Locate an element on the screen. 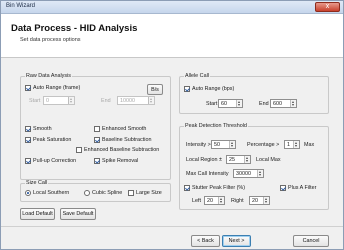 This screenshot has height=250, width=344. raw-end-value: 10000 is located at coordinates (127, 100).